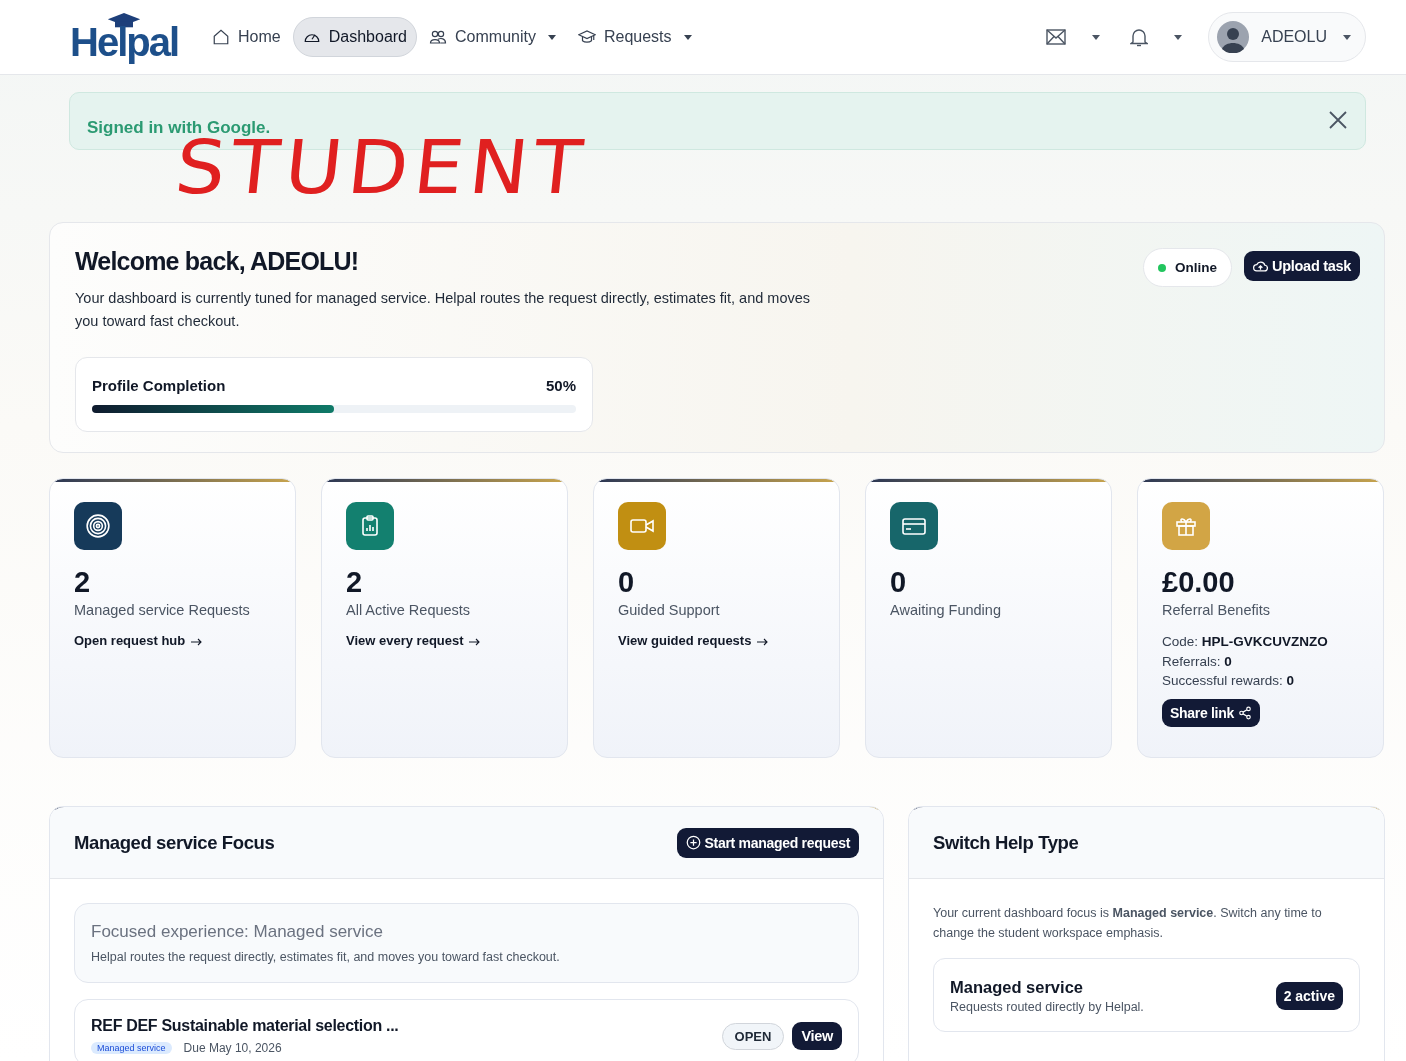 This screenshot has height=1061, width=1406. What do you see at coordinates (1287, 37) in the screenshot?
I see `user-menu: ADEOLU` at bounding box center [1287, 37].